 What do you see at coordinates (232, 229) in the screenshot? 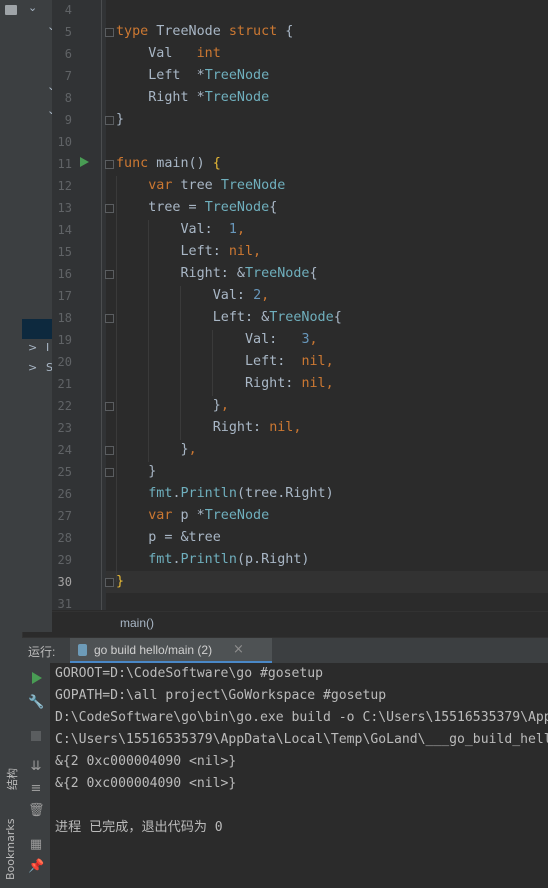
I see `code-token: 1` at bounding box center [232, 229].